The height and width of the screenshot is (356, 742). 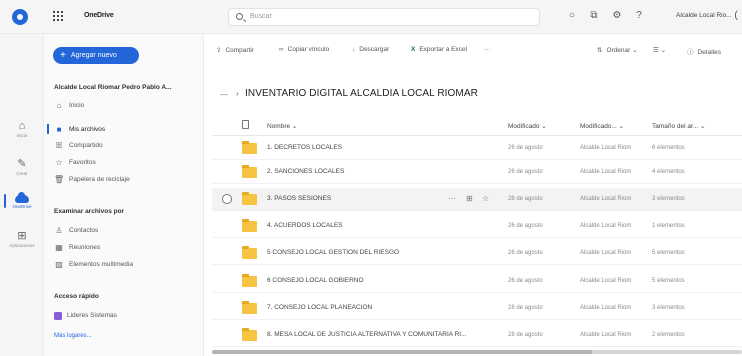 What do you see at coordinates (239, 16) in the screenshot?
I see `search-icon` at bounding box center [239, 16].